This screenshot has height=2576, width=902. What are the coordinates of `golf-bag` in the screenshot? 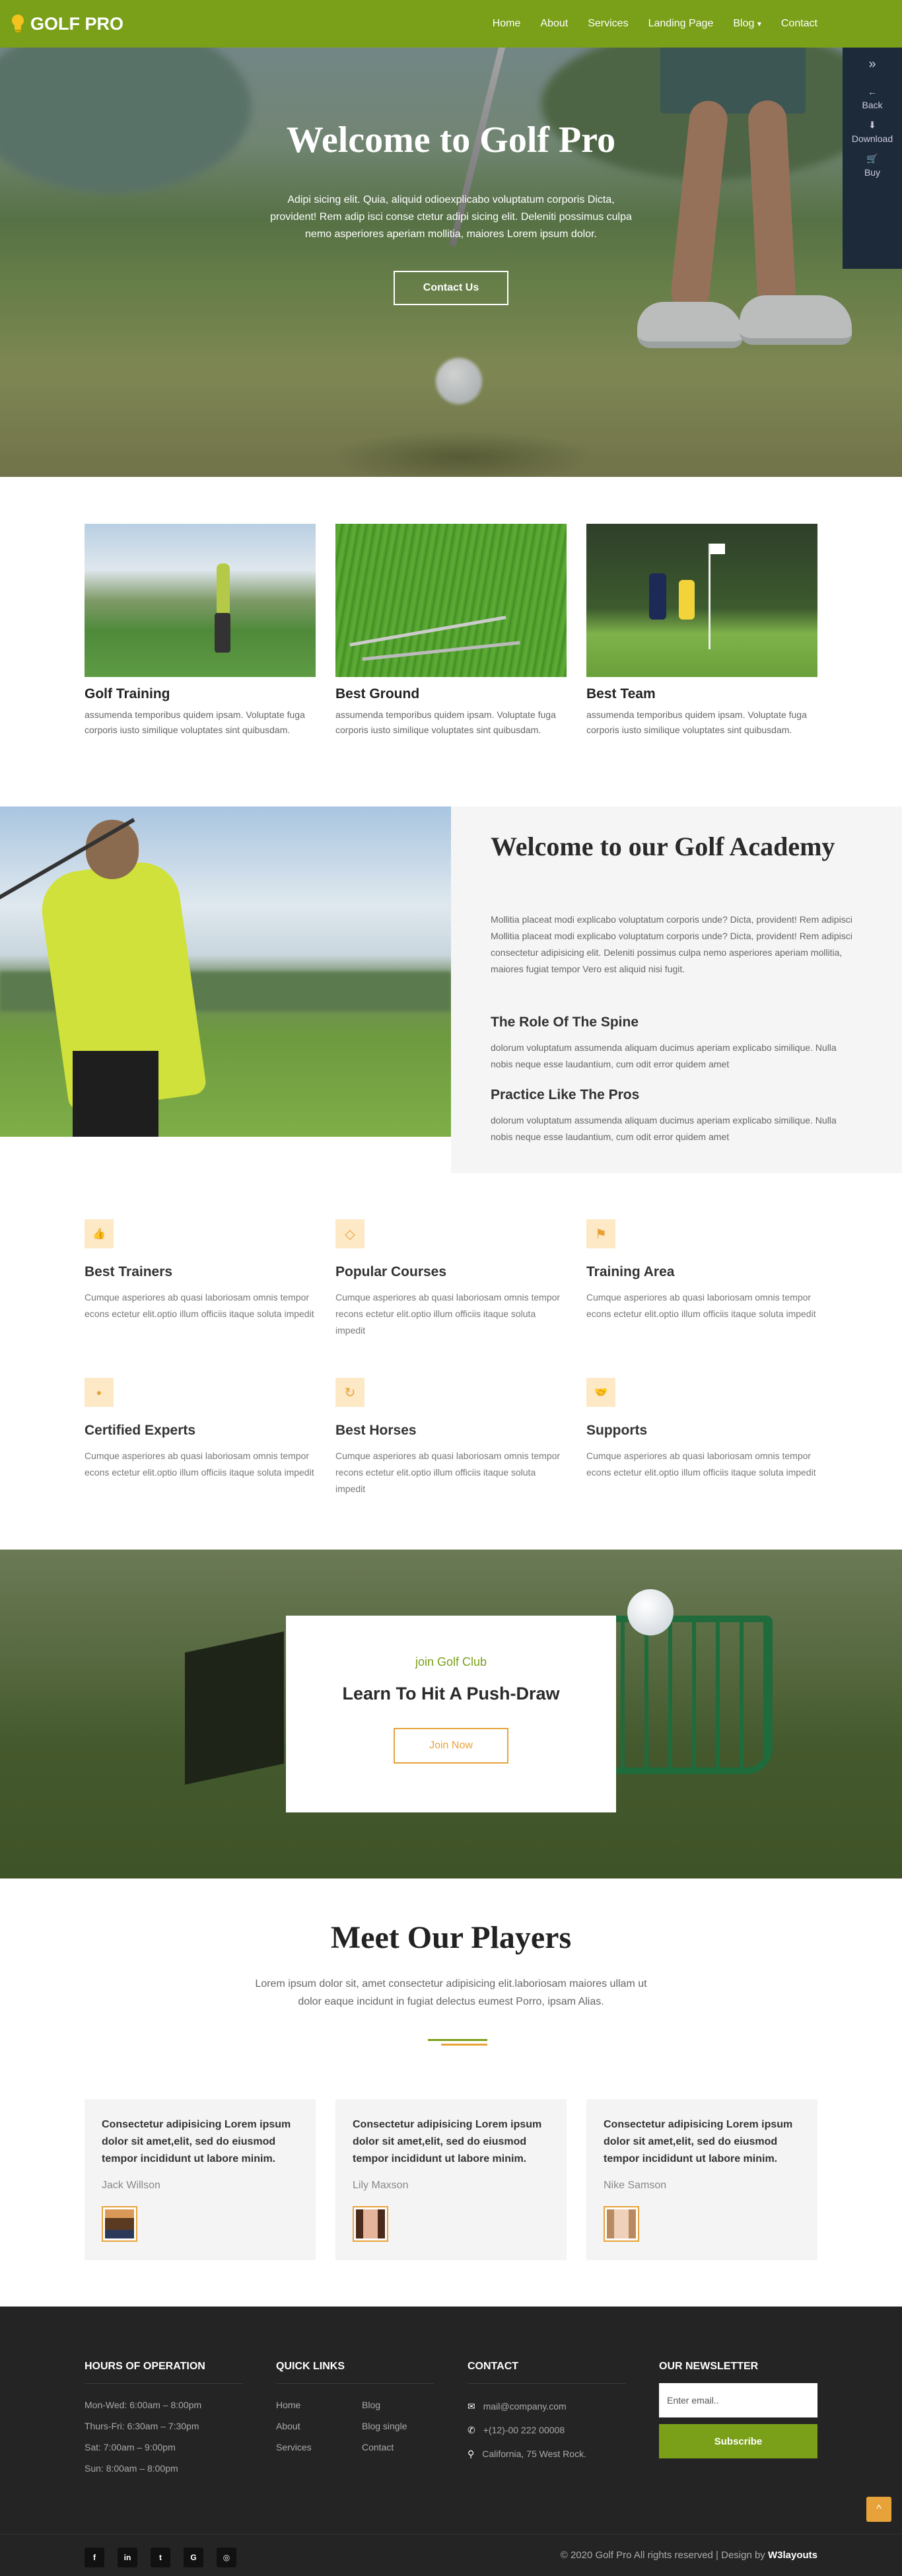 It's located at (234, 1708).